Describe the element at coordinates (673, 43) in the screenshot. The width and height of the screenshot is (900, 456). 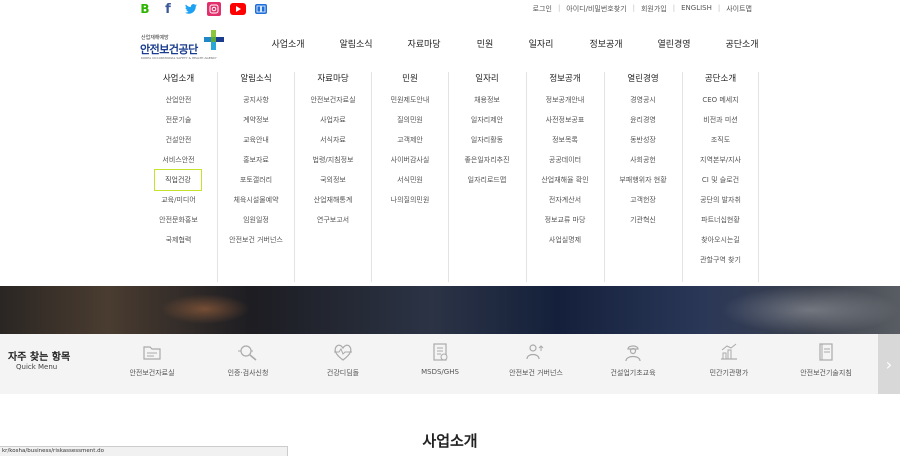
I see `gnb-open-management: 열린경영` at that location.